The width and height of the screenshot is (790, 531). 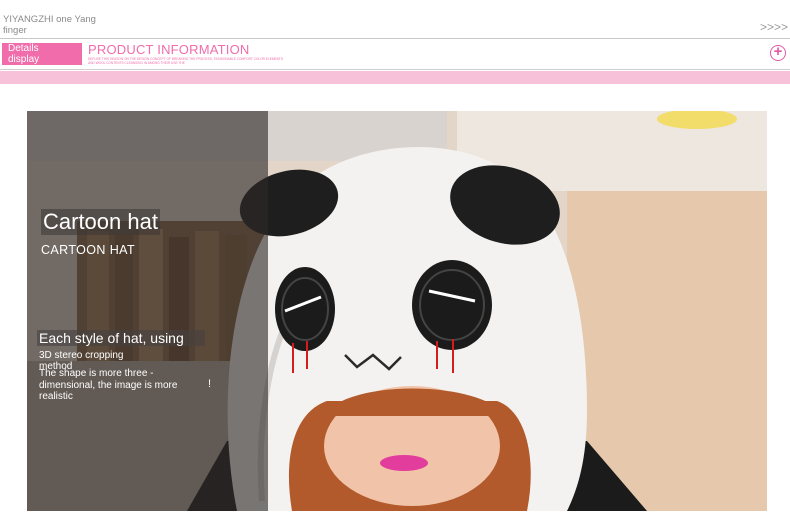 What do you see at coordinates (778, 52) in the screenshot?
I see `plus-circle-icon: +` at bounding box center [778, 52].